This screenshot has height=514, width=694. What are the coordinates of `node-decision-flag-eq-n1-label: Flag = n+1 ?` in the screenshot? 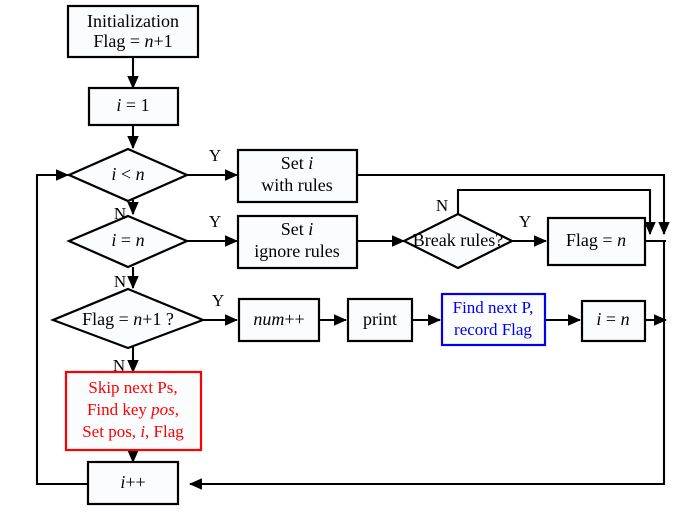 It's located at (128, 319).